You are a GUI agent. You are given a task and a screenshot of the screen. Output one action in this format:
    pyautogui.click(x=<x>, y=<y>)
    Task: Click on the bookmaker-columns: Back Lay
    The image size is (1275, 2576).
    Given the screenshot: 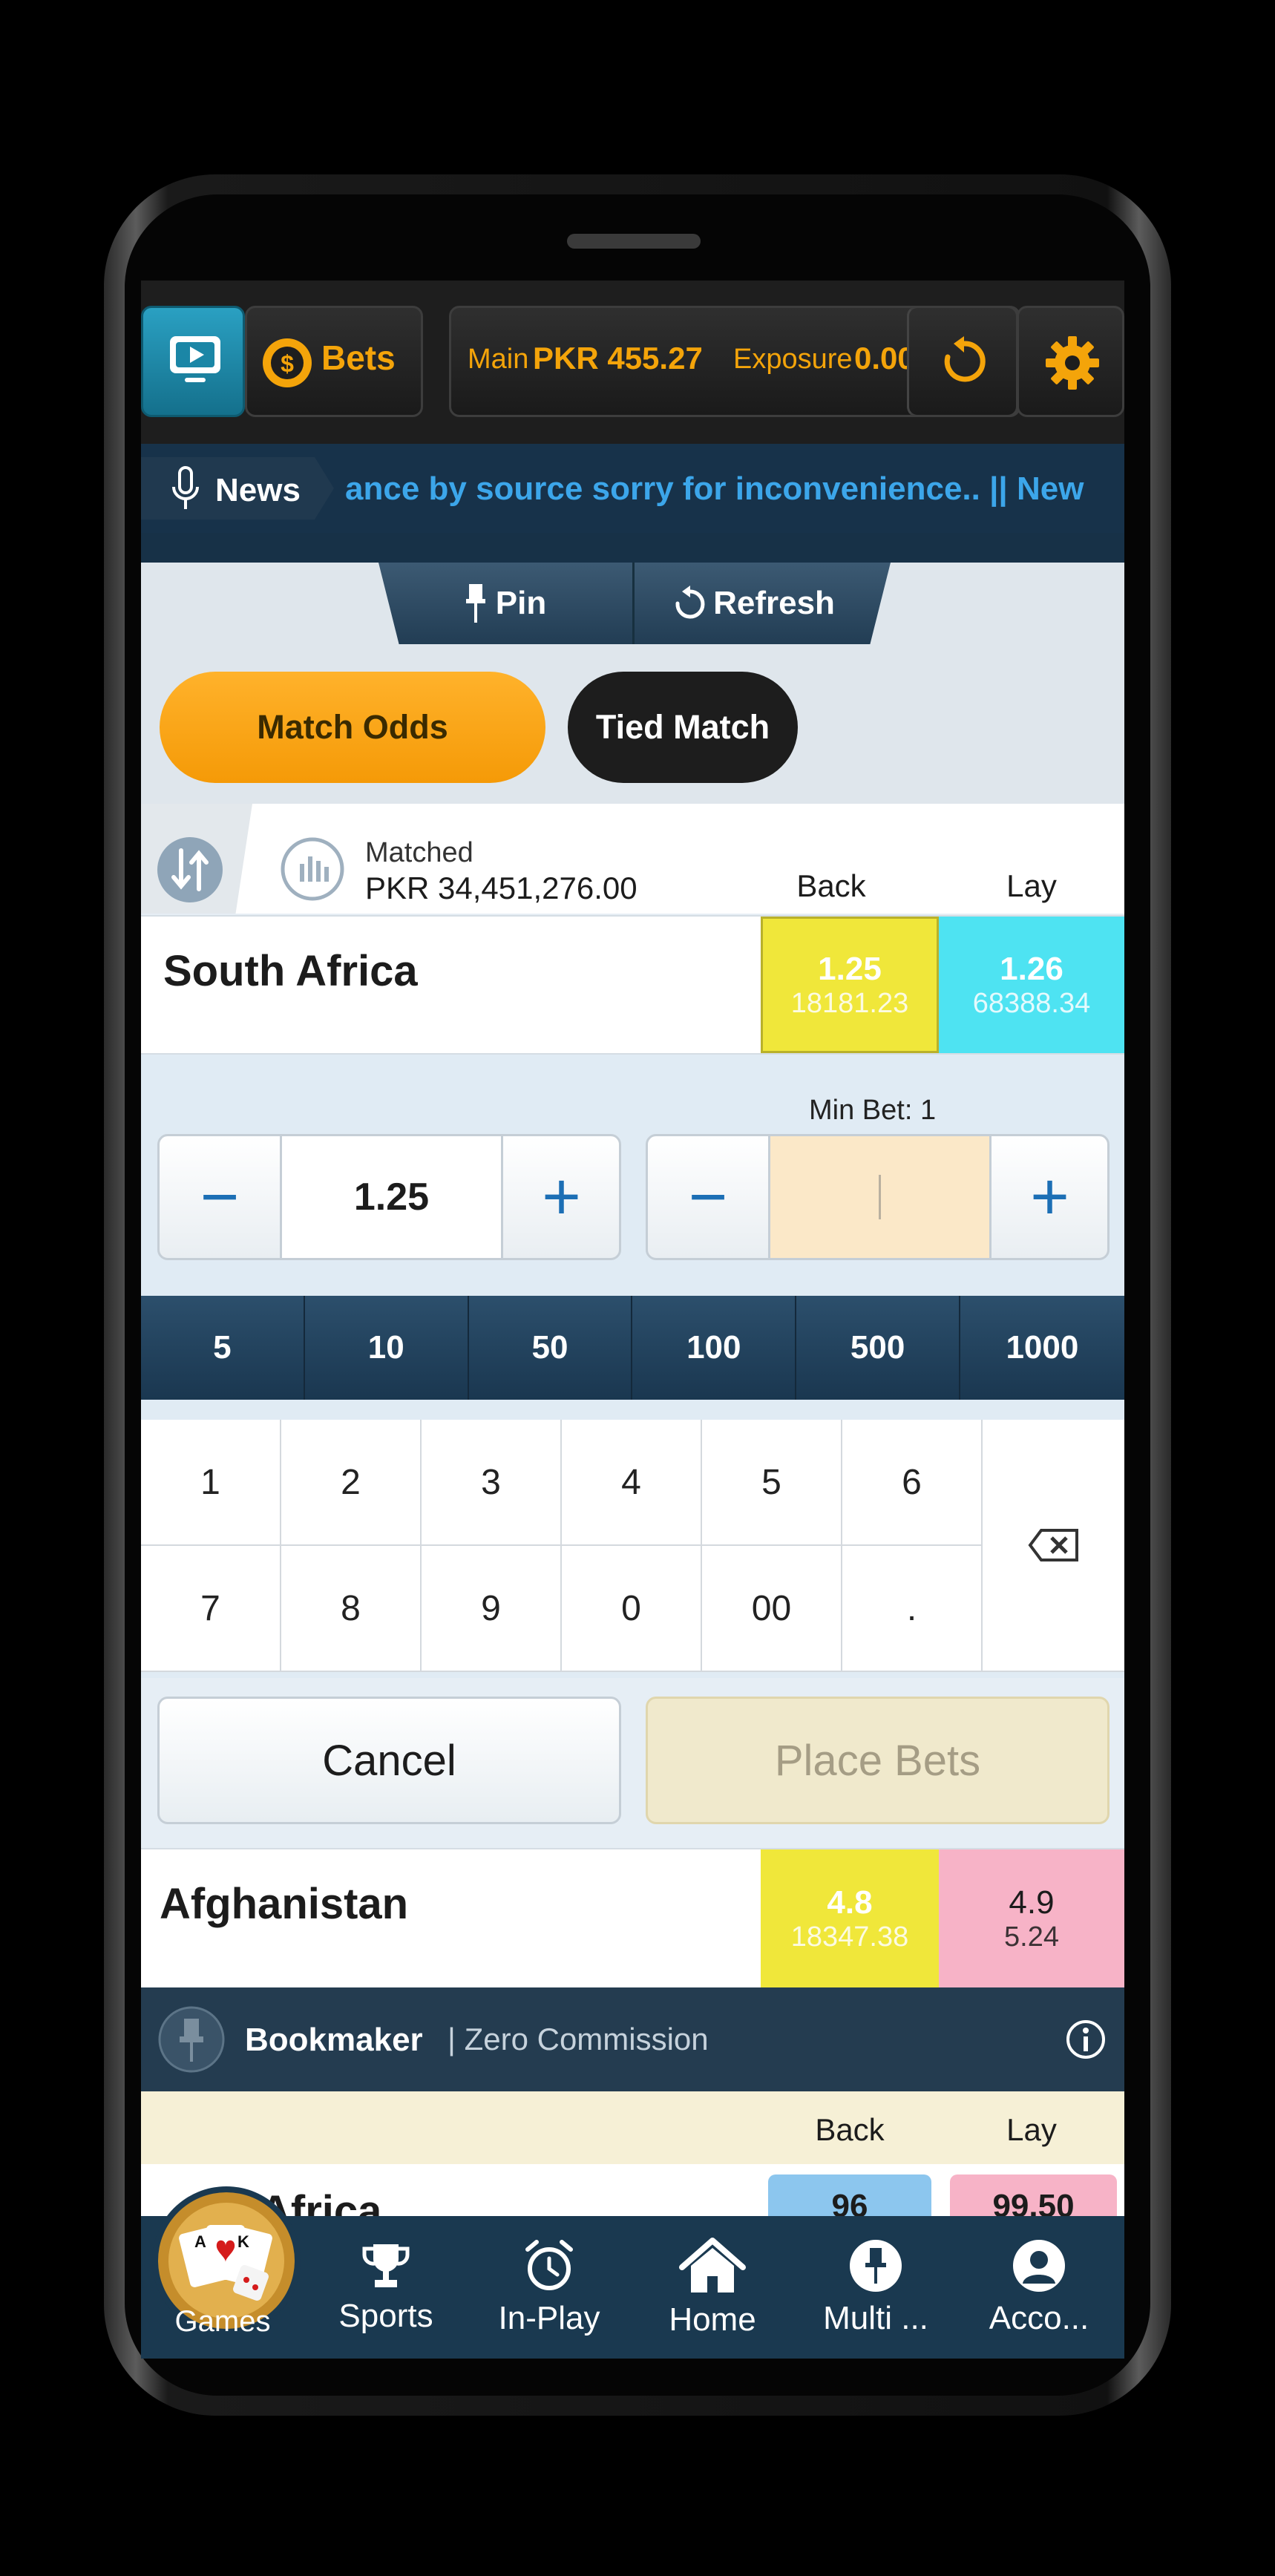 What is the action you would take?
    pyautogui.click(x=632, y=2127)
    